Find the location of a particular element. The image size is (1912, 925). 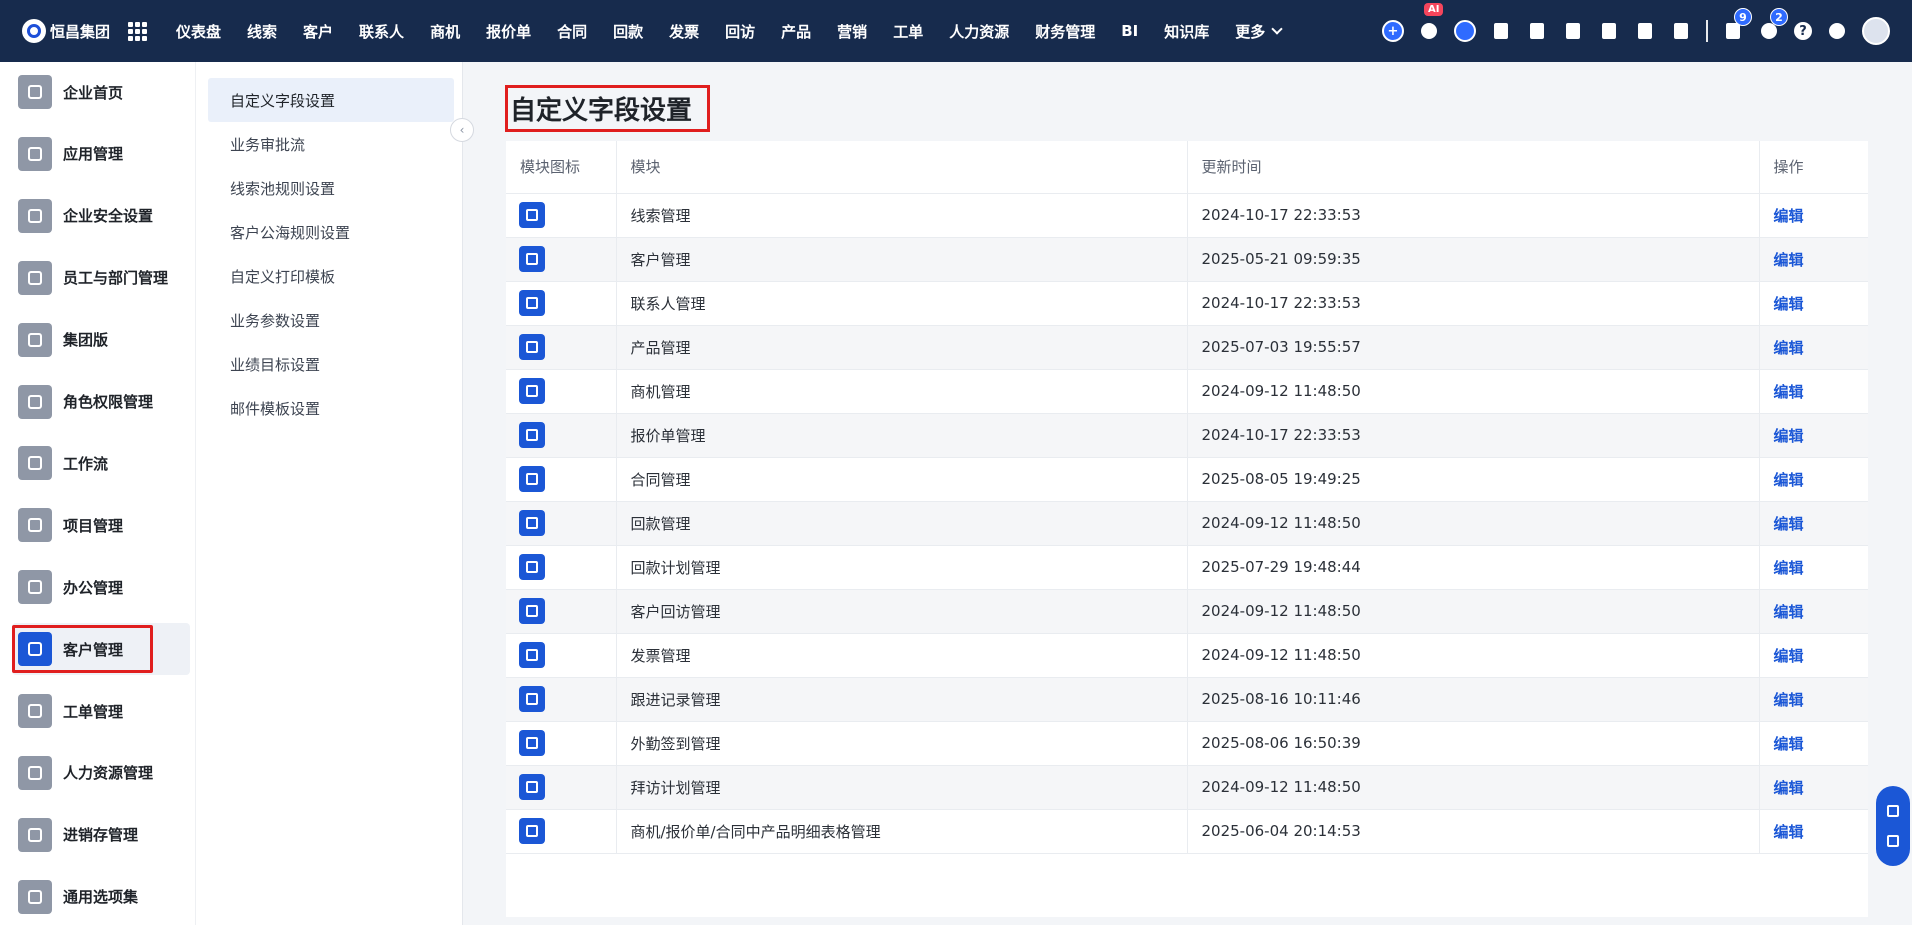

sidebar-item: 集团版 is located at coordinates (101, 340).